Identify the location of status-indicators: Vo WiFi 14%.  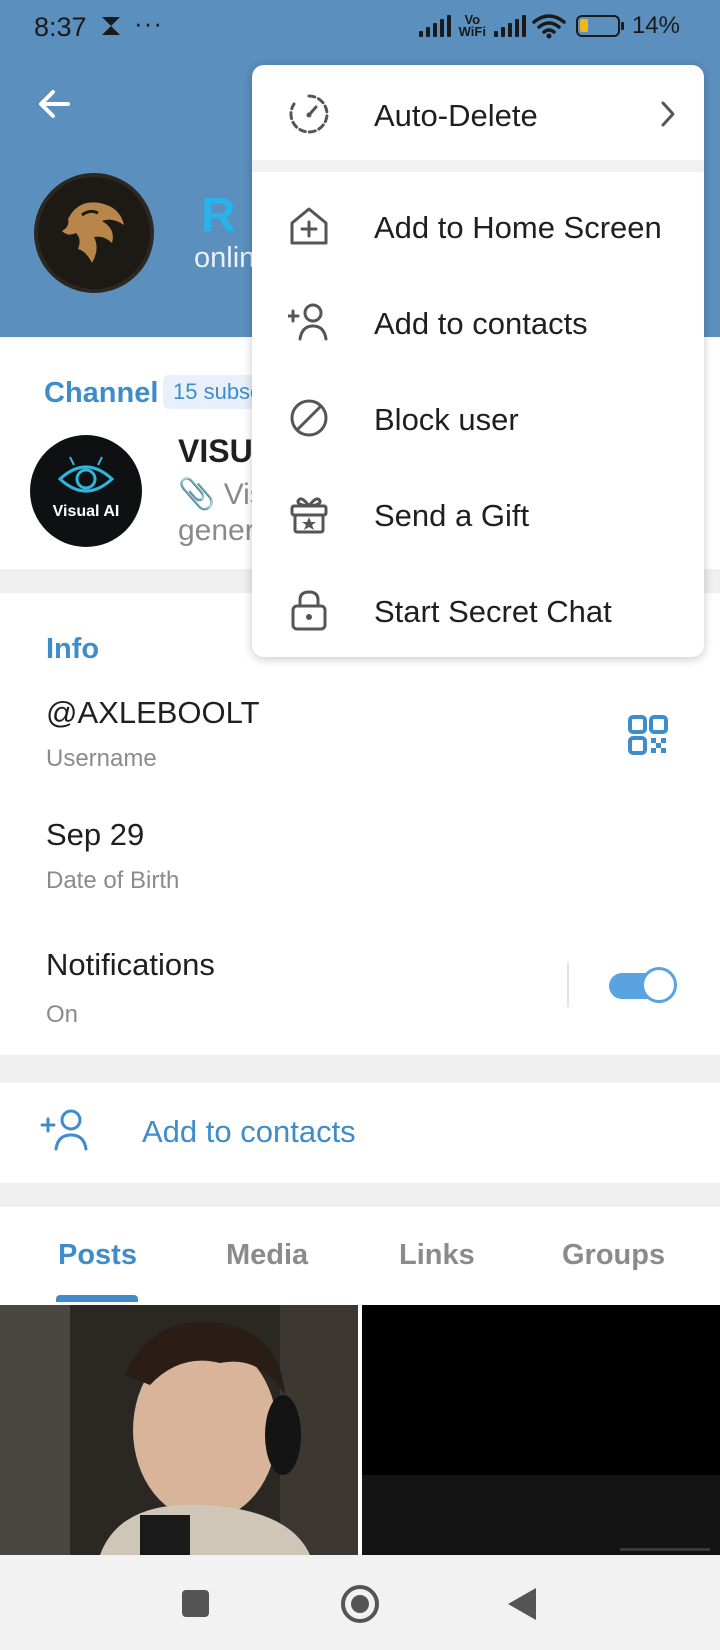
(549, 26).